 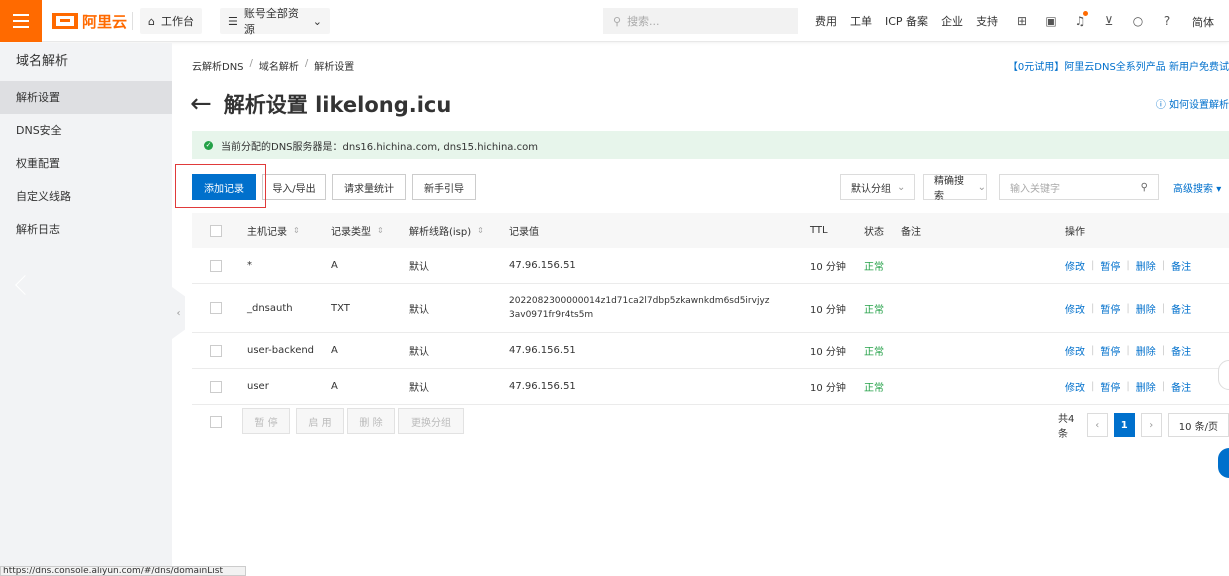 What do you see at coordinates (220, 186) in the screenshot?
I see `highlight-box` at bounding box center [220, 186].